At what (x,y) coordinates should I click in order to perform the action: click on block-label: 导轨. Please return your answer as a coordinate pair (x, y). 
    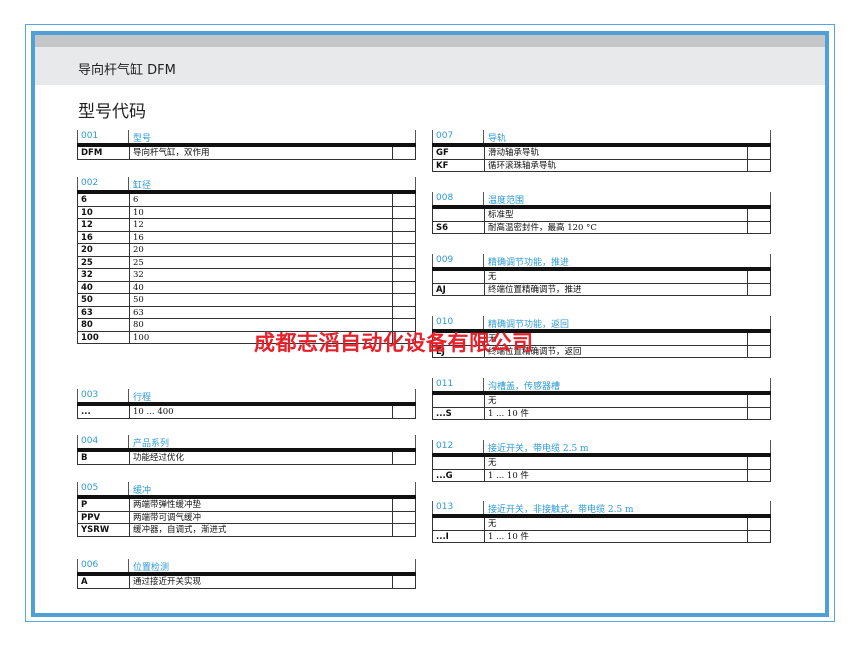
    Looking at the image, I should click on (497, 139).